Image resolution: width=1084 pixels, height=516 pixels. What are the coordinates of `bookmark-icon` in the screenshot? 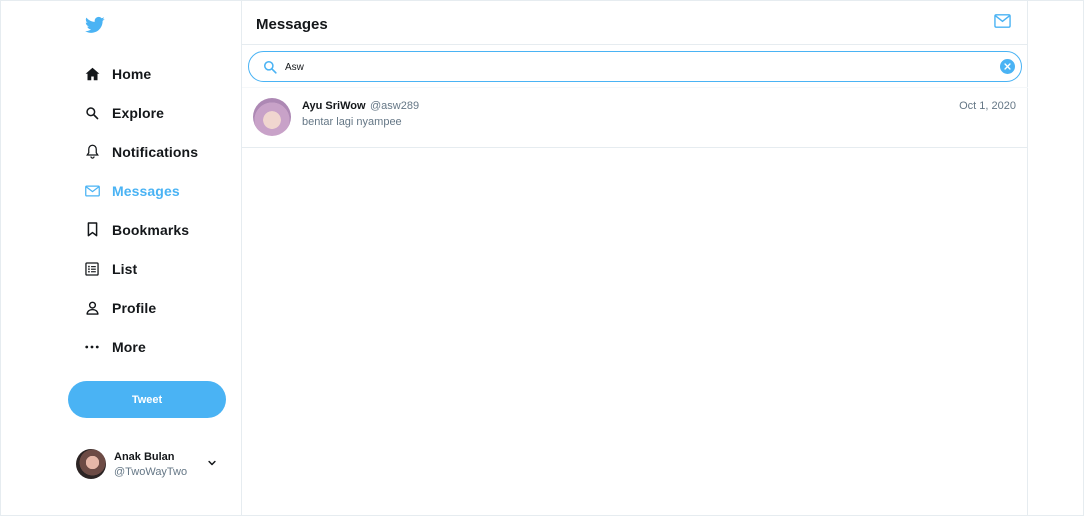 It's located at (92, 230).